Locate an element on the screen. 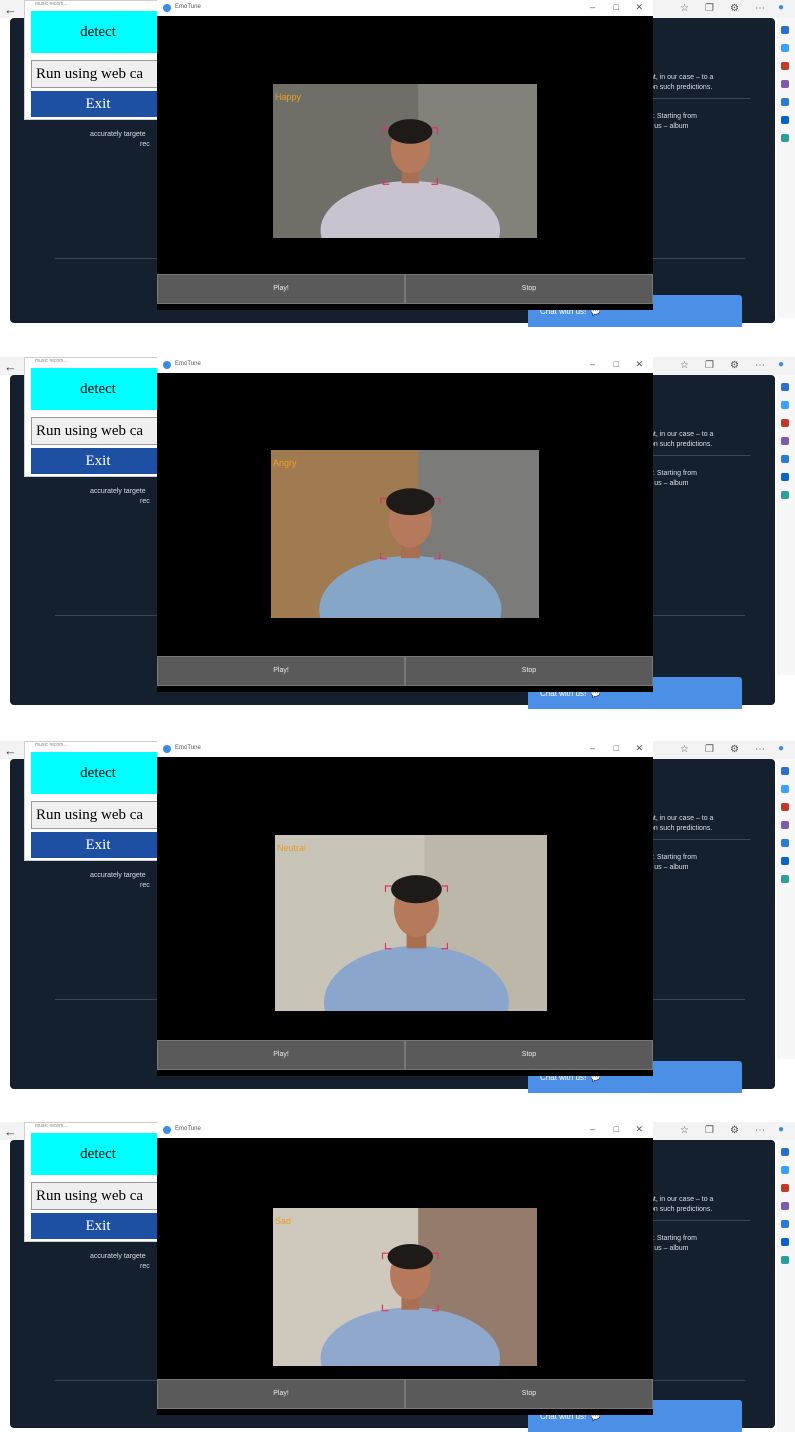  emotion-label: Sad is located at coordinates (283, 1221).